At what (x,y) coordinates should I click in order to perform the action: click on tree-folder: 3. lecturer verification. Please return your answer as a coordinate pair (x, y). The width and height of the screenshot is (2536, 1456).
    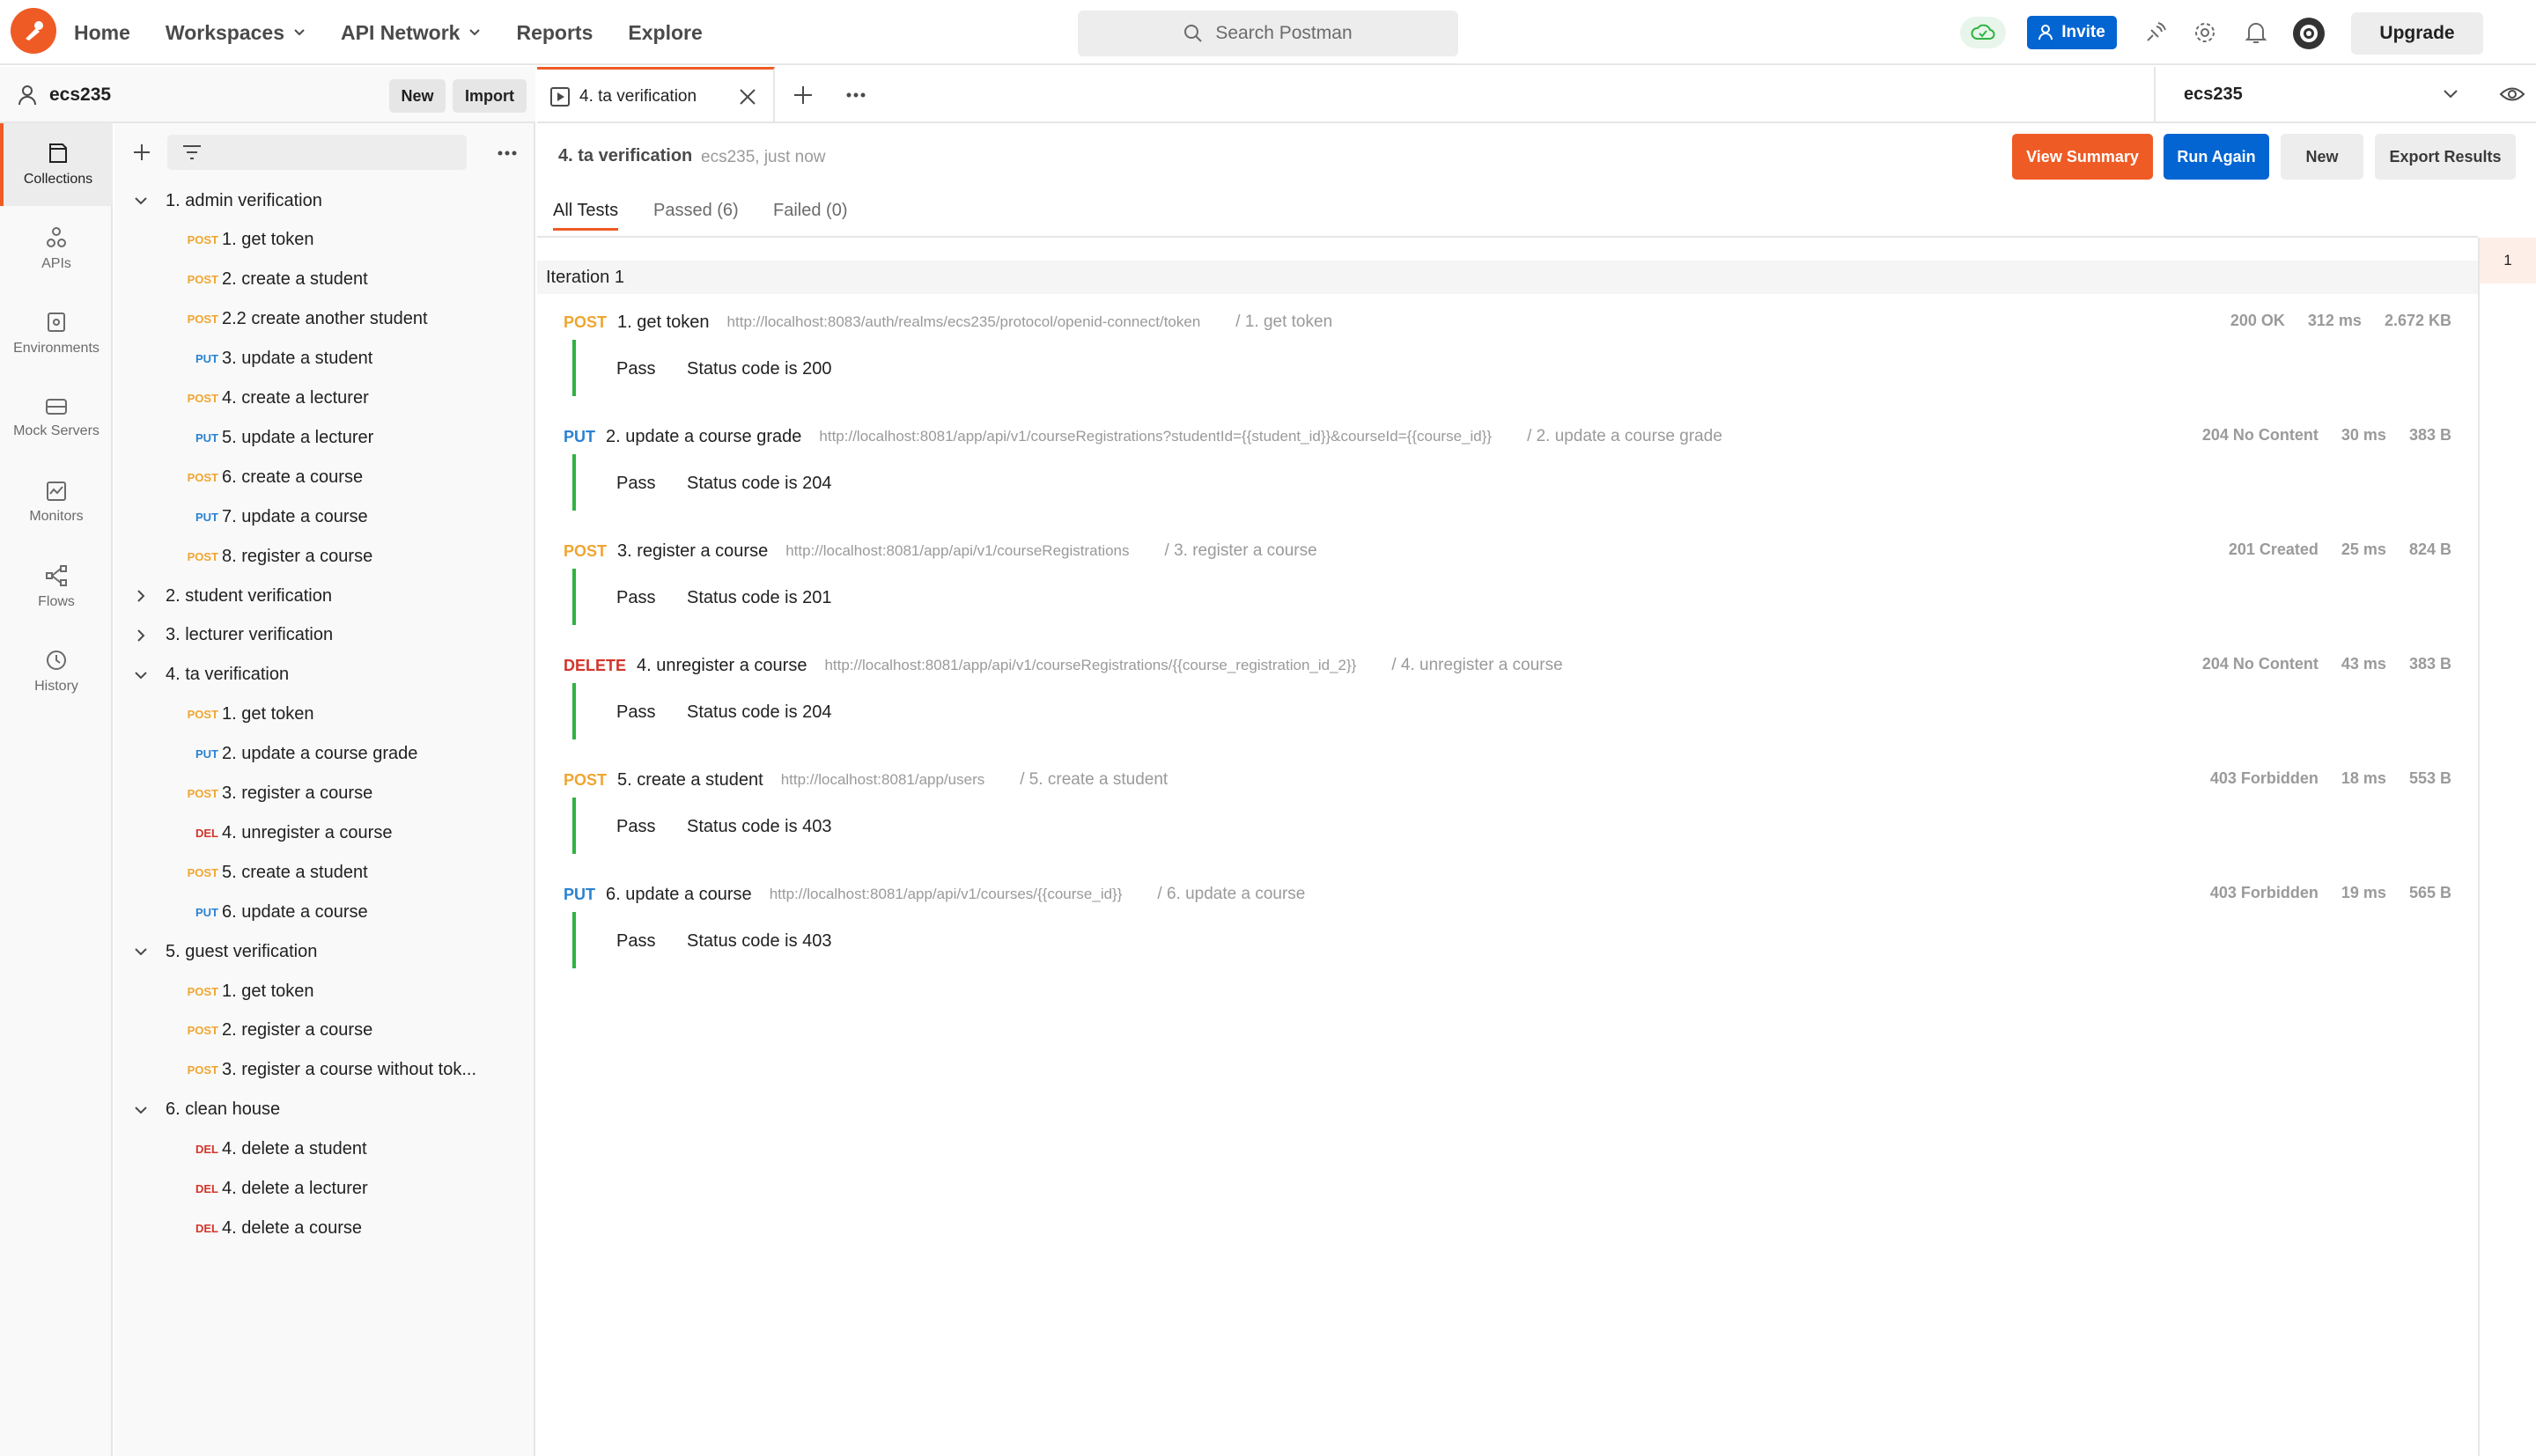
    Looking at the image, I should click on (324, 635).